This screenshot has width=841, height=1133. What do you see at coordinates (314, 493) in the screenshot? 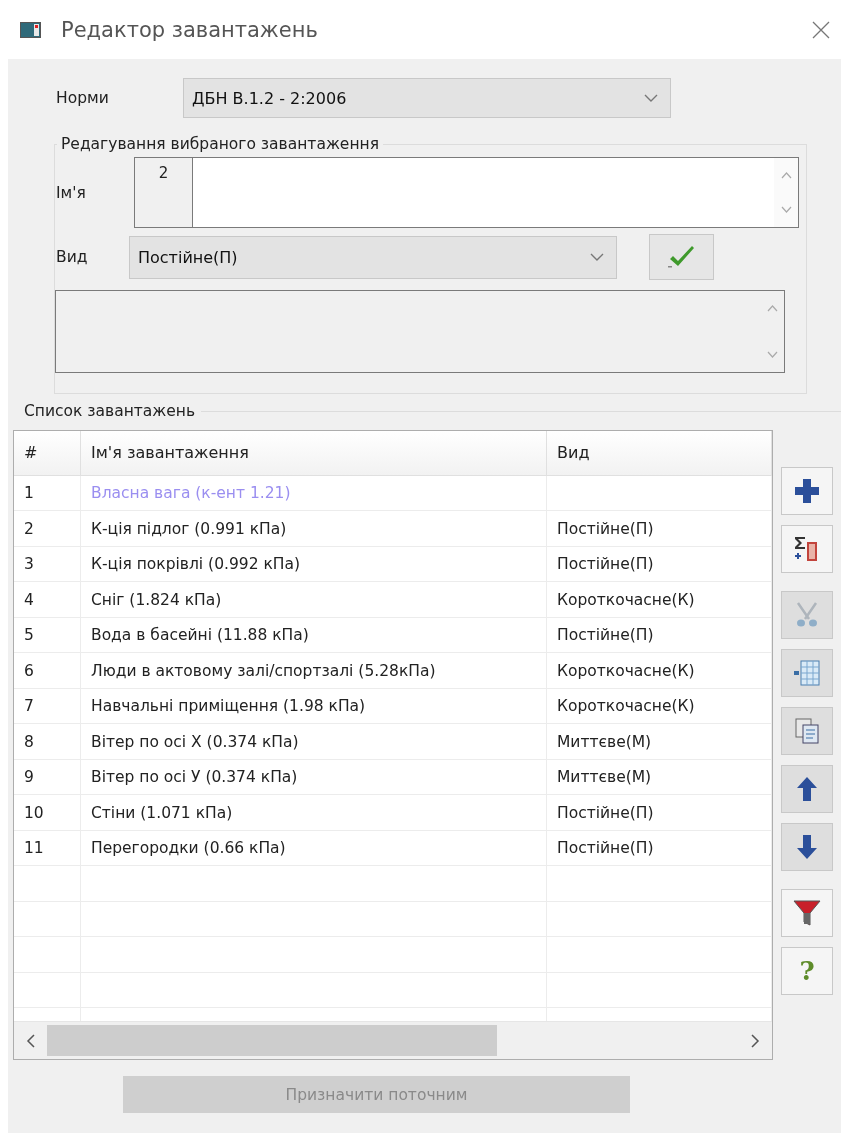
I see `table-cell: Власна вага (к-ент 1.21)` at bounding box center [314, 493].